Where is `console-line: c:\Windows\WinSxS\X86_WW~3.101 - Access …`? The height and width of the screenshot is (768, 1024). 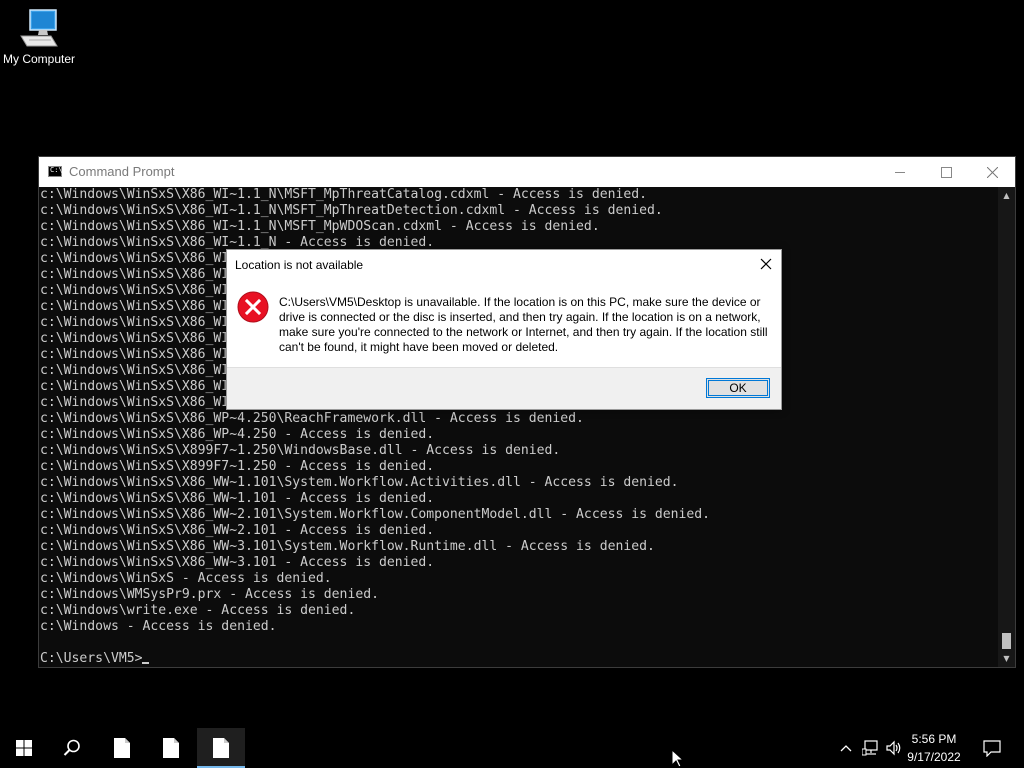 console-line: c:\Windows\WinSxS\X86_WW~3.101 - Access … is located at coordinates (237, 562).